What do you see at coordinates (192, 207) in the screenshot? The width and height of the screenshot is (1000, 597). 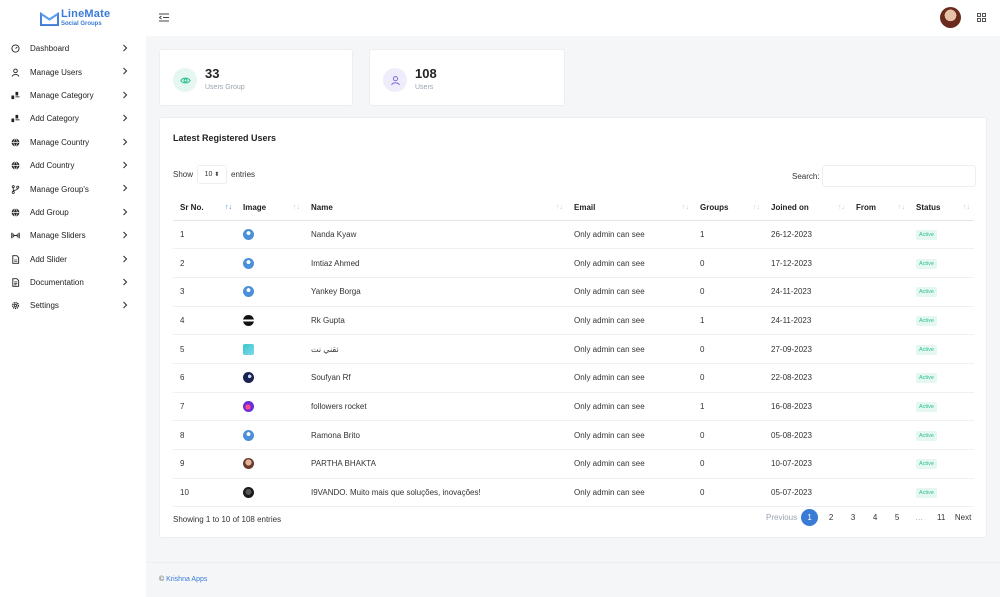 I see `column-header-label: Sr No.` at bounding box center [192, 207].